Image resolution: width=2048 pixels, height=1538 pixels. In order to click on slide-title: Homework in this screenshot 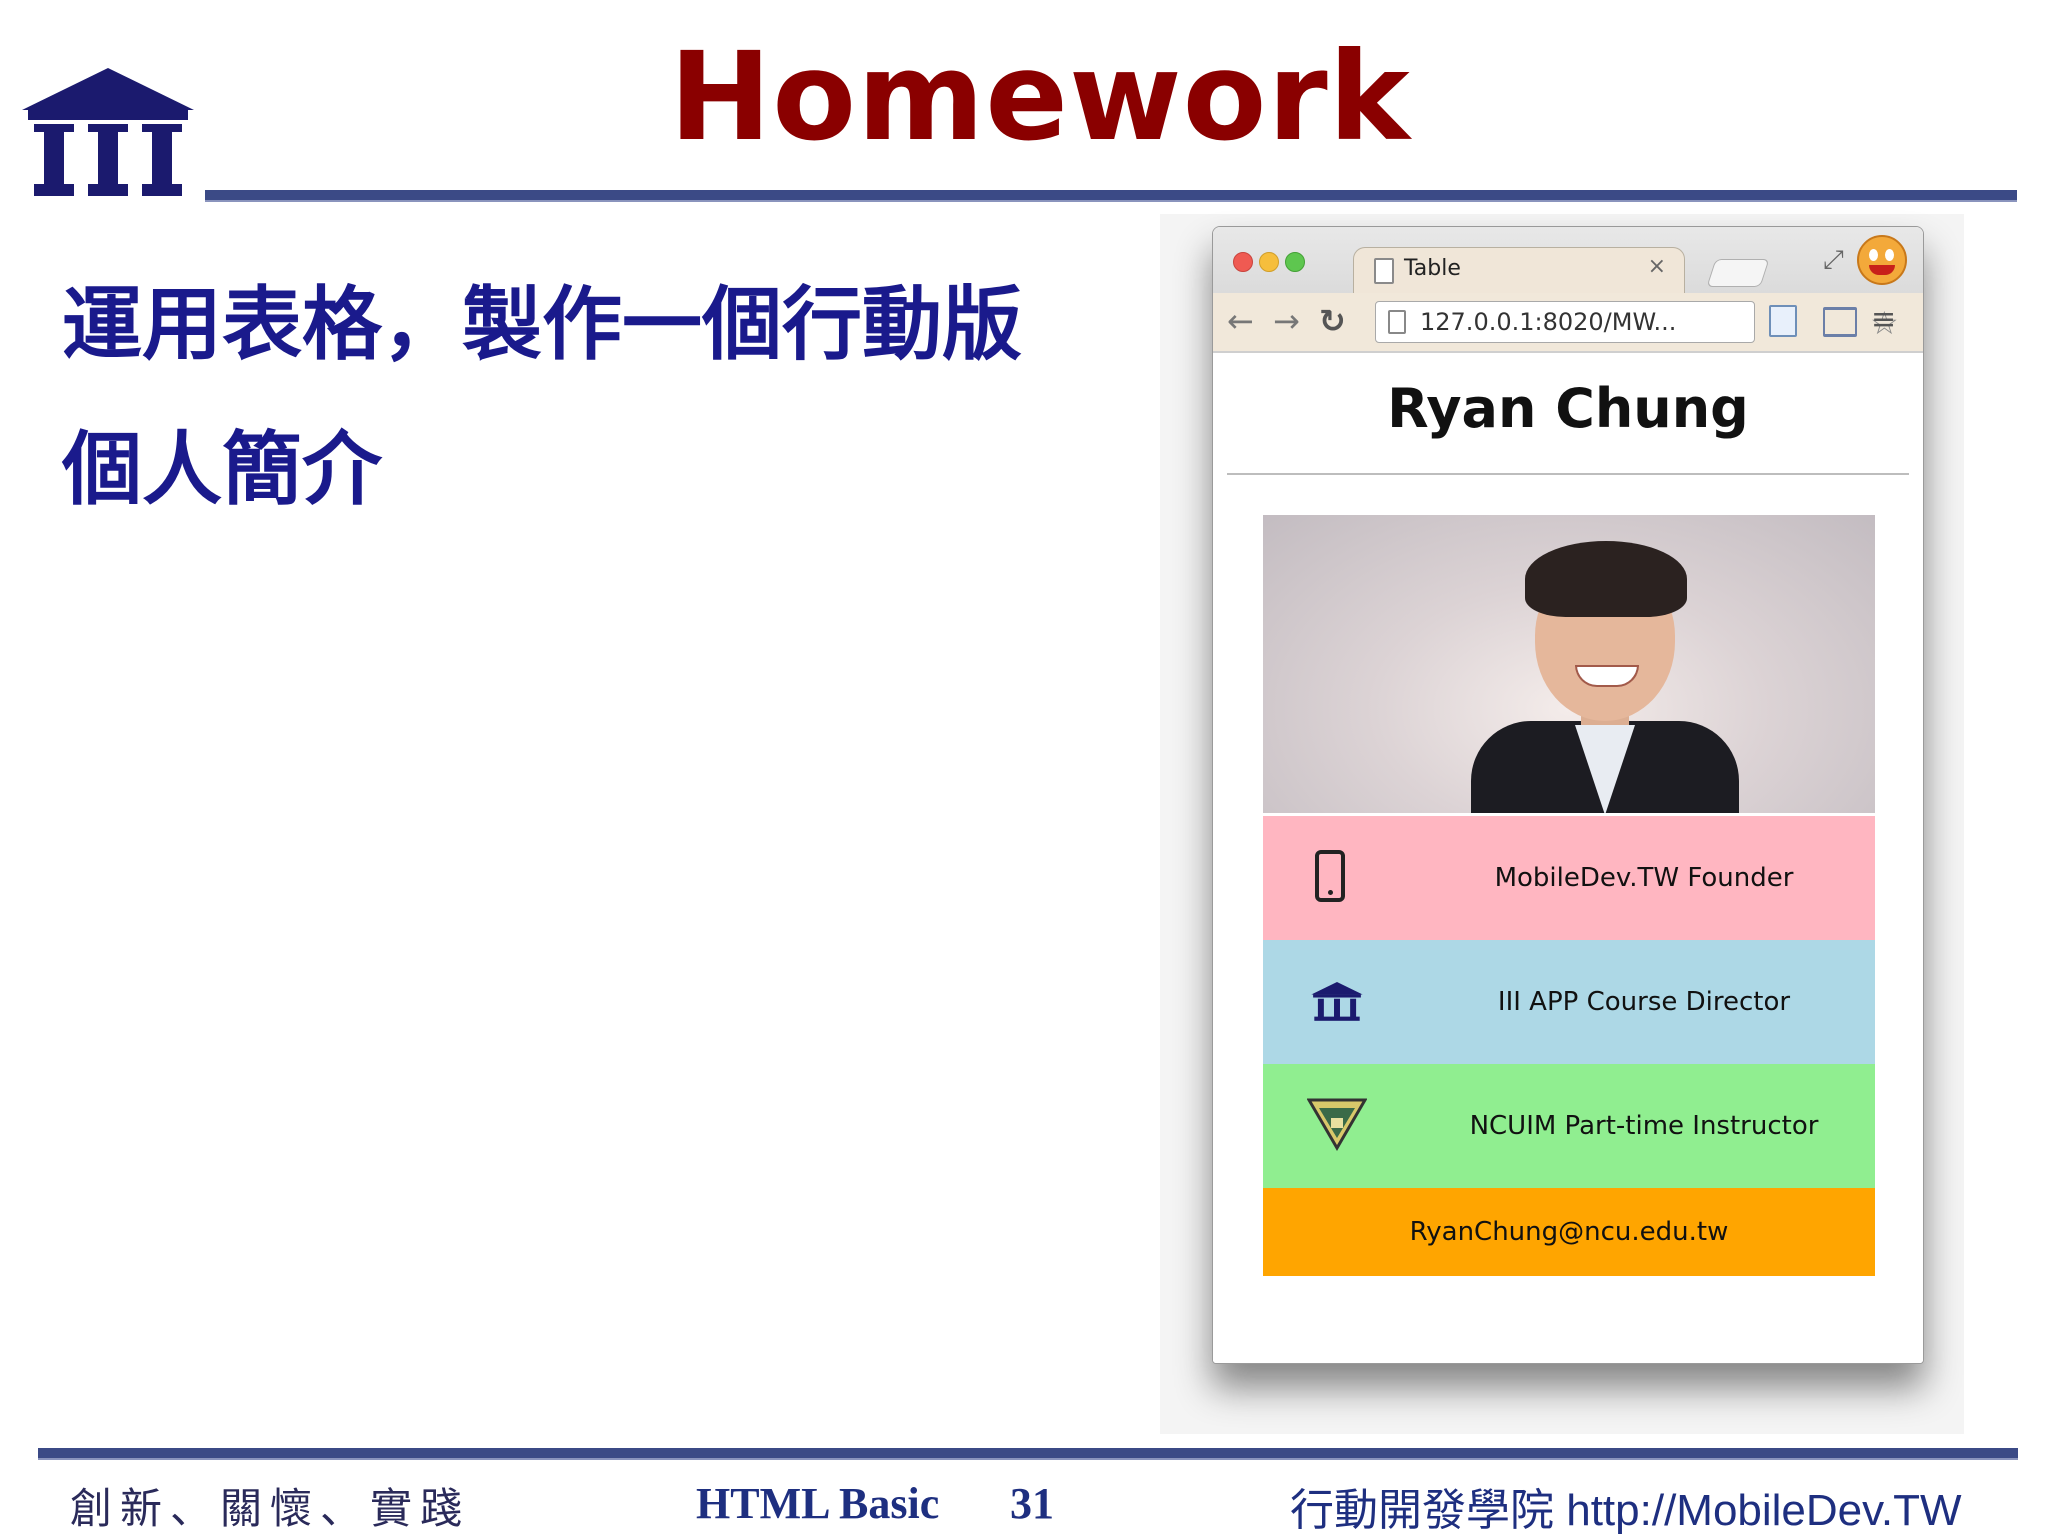, I will do `click(1040, 97)`.